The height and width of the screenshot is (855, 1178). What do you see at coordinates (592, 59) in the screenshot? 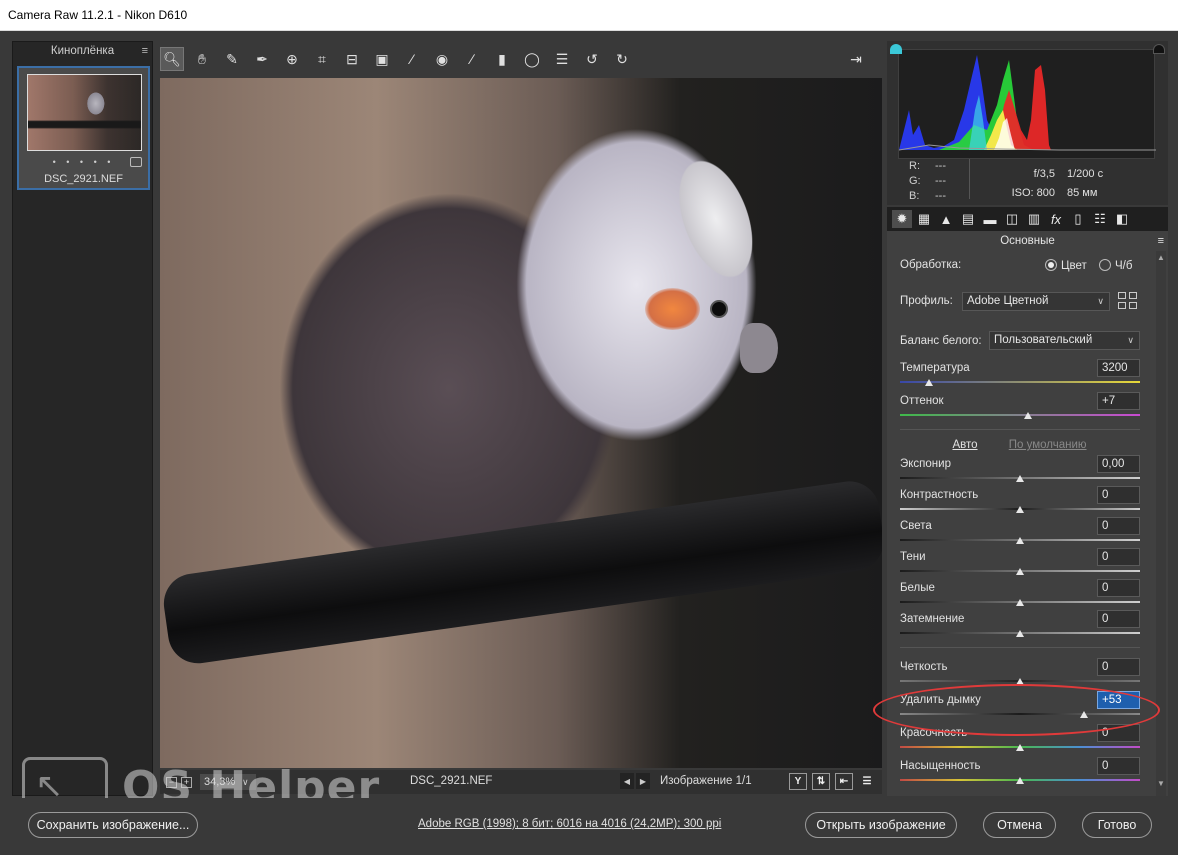
I see `rotate-left-icon: ↺` at bounding box center [592, 59].